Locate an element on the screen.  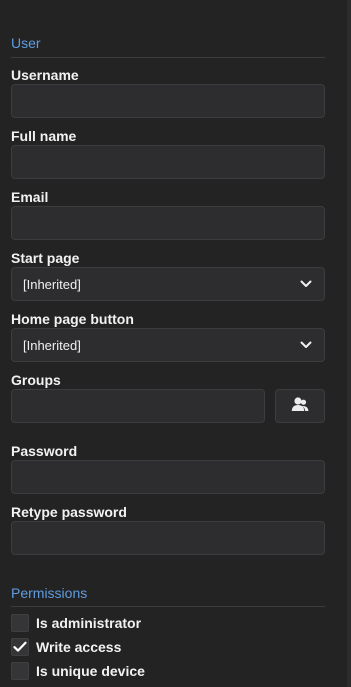
start-page-label: Start page is located at coordinates (45, 258).